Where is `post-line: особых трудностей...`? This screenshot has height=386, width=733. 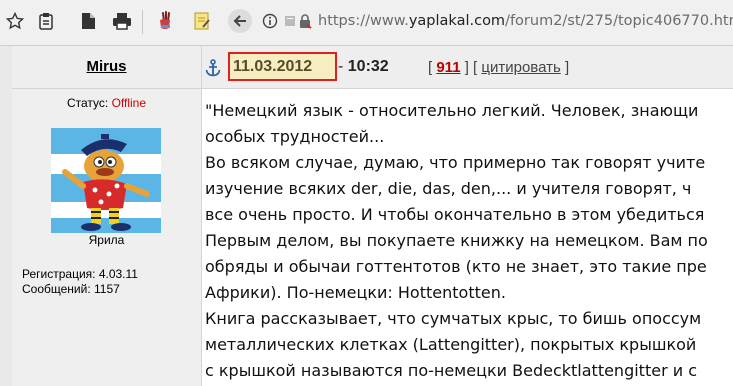
post-line: особых трудностей... is located at coordinates (295, 136).